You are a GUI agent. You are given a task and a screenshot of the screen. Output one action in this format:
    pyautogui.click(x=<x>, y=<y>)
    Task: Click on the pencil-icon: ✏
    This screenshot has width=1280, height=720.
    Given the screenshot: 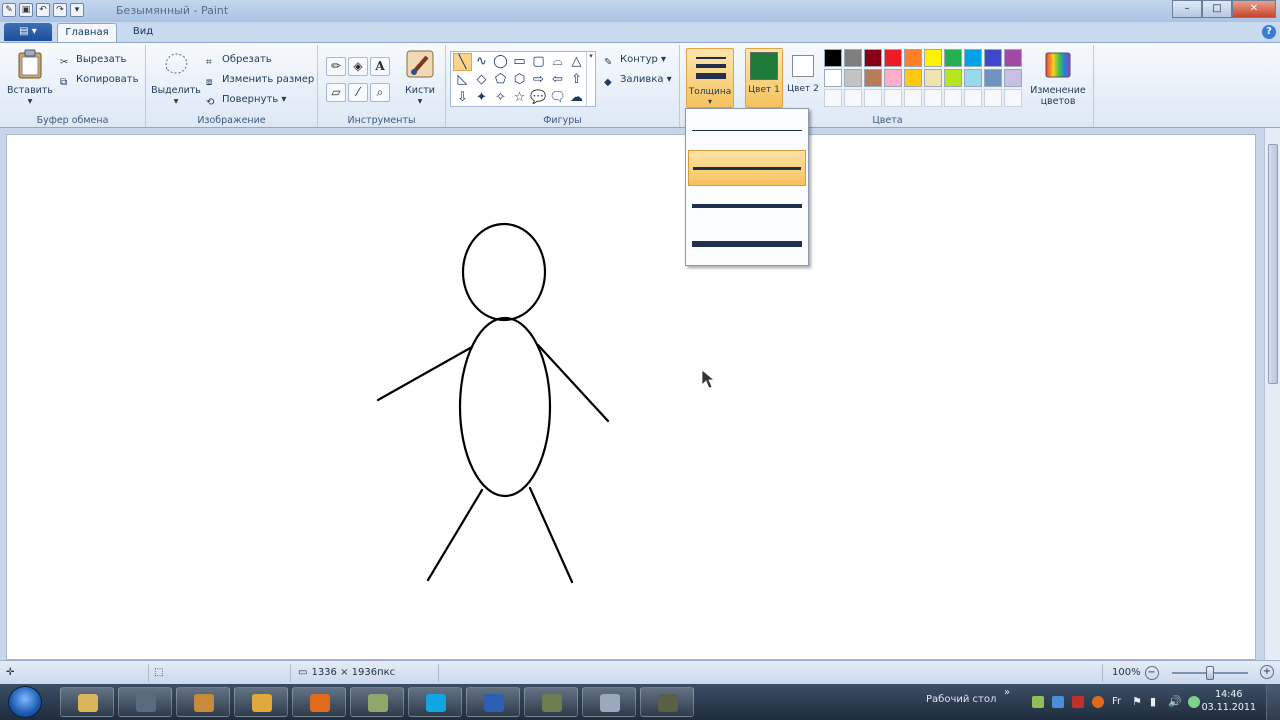 What is the action you would take?
    pyautogui.click(x=336, y=66)
    